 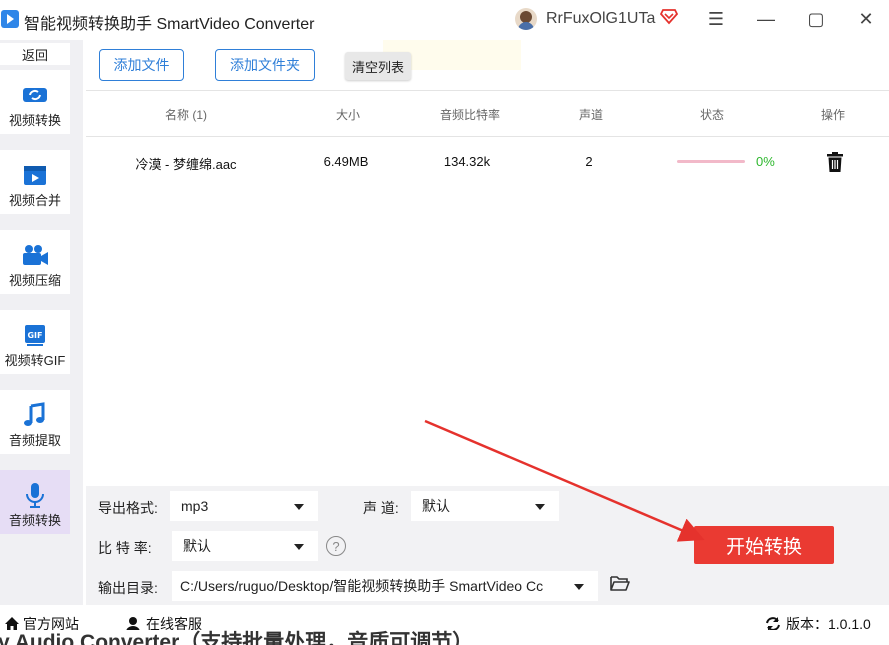 What do you see at coordinates (186, 164) in the screenshot?
I see `file-name: 冷漠 - 梦缠绵.aac` at bounding box center [186, 164].